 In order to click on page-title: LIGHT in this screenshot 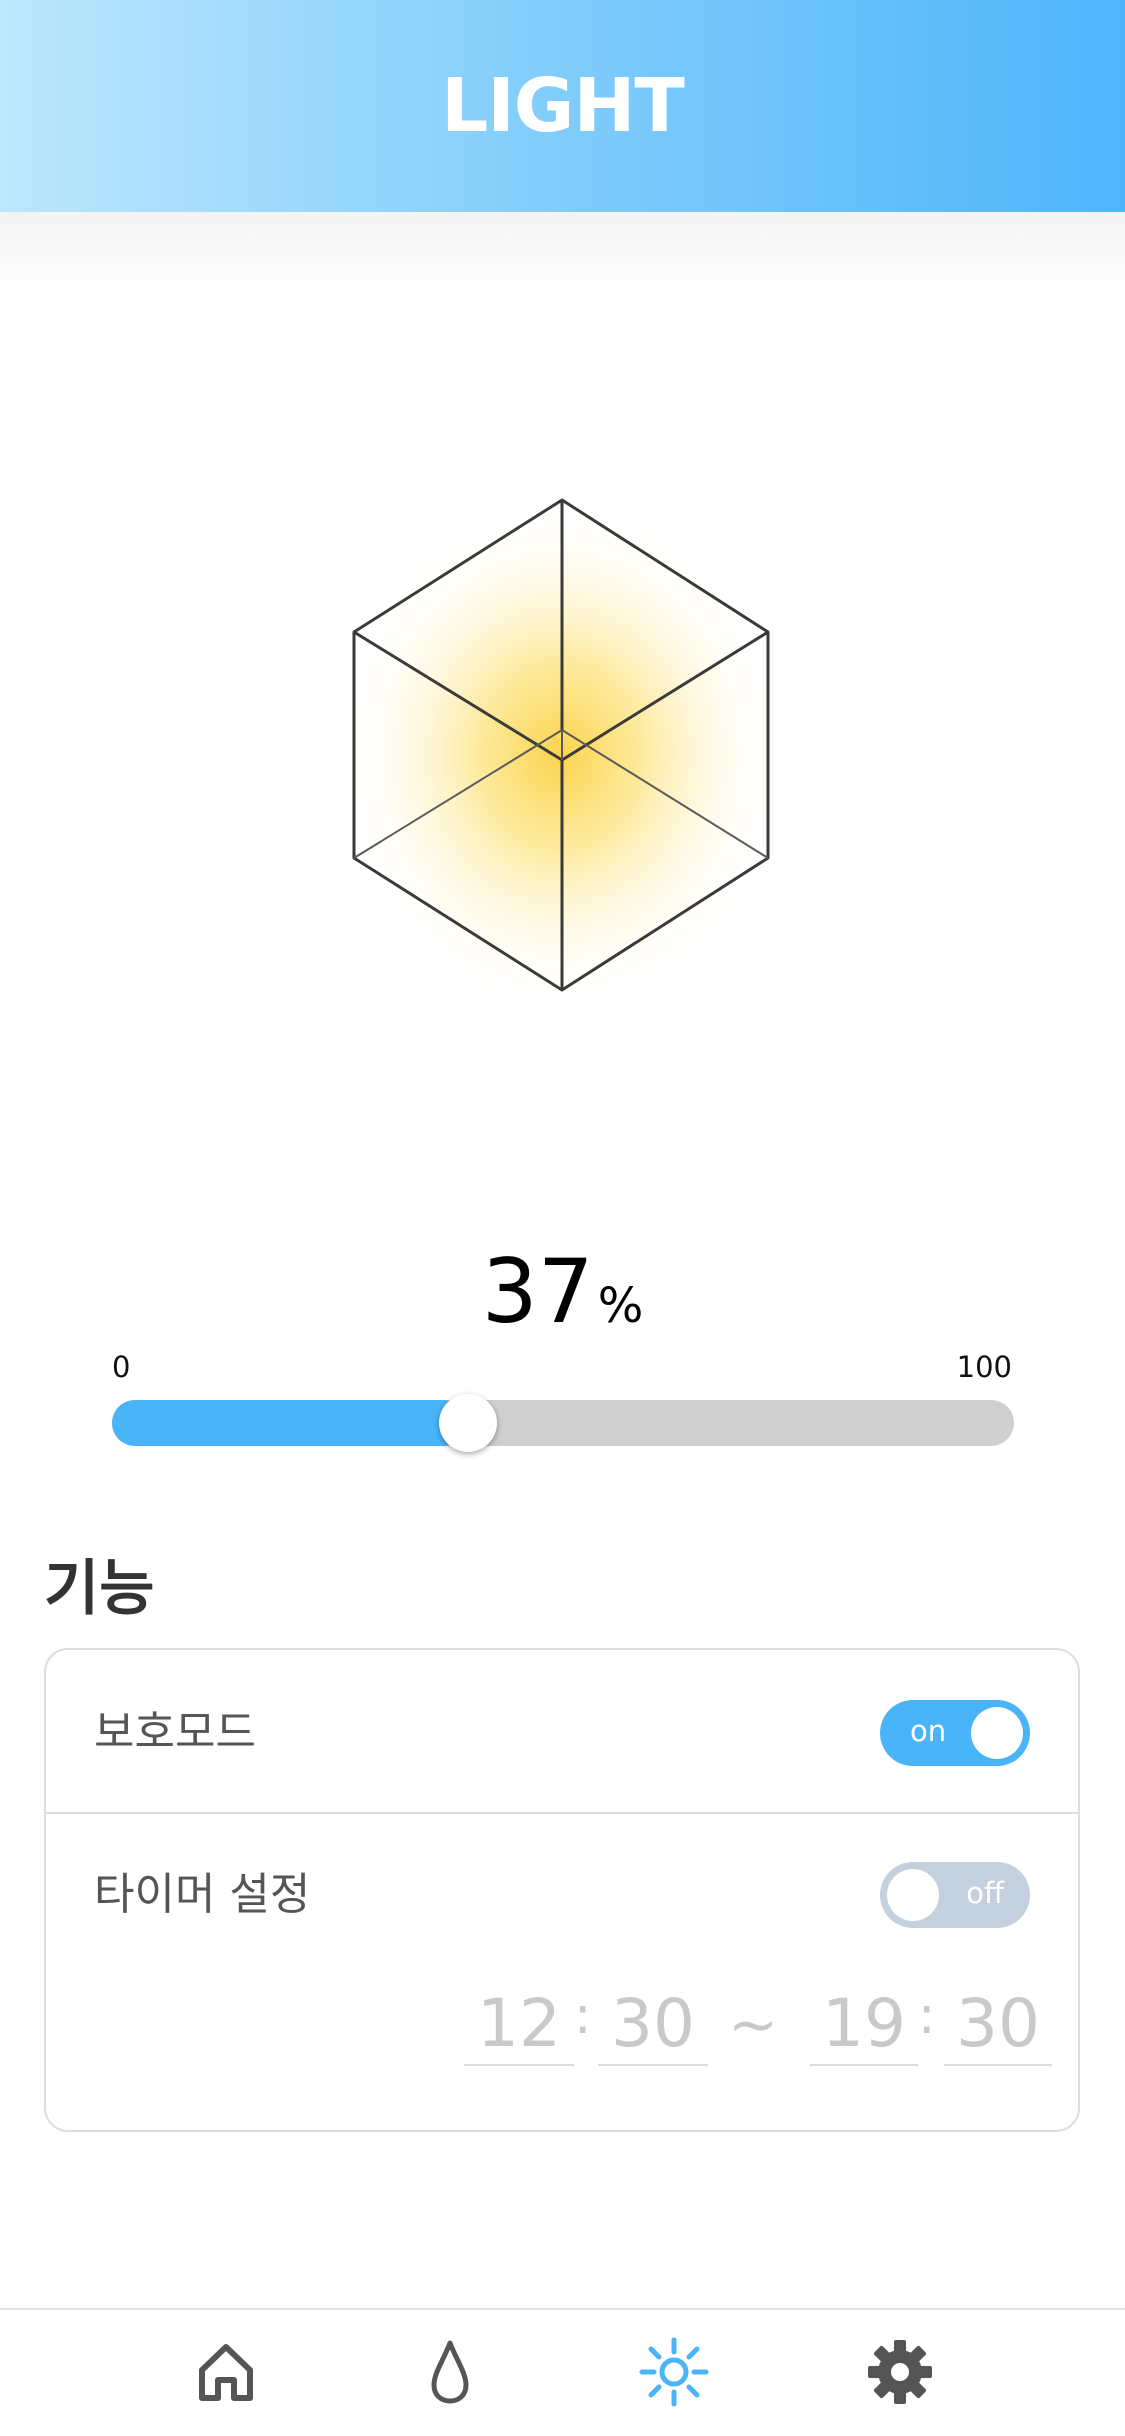, I will do `click(563, 106)`.